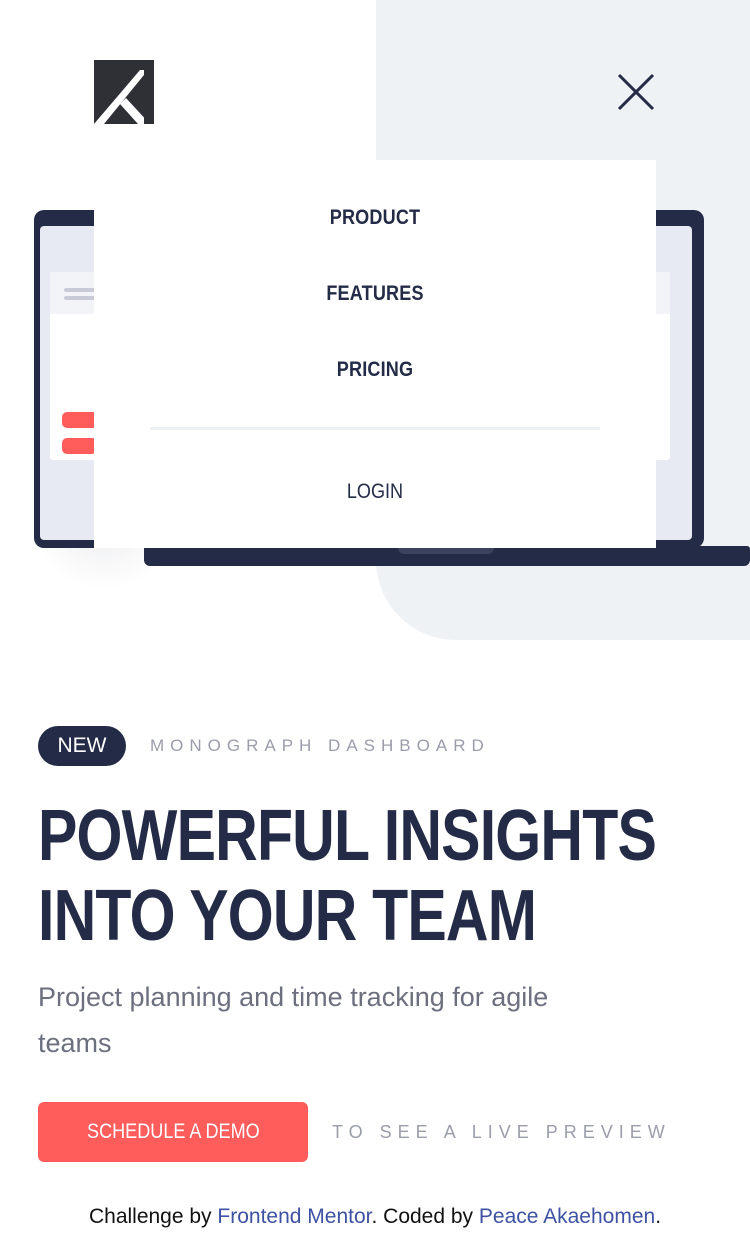  Describe the element at coordinates (374, 294) in the screenshot. I see `nav-item-features: FEATURES` at that location.